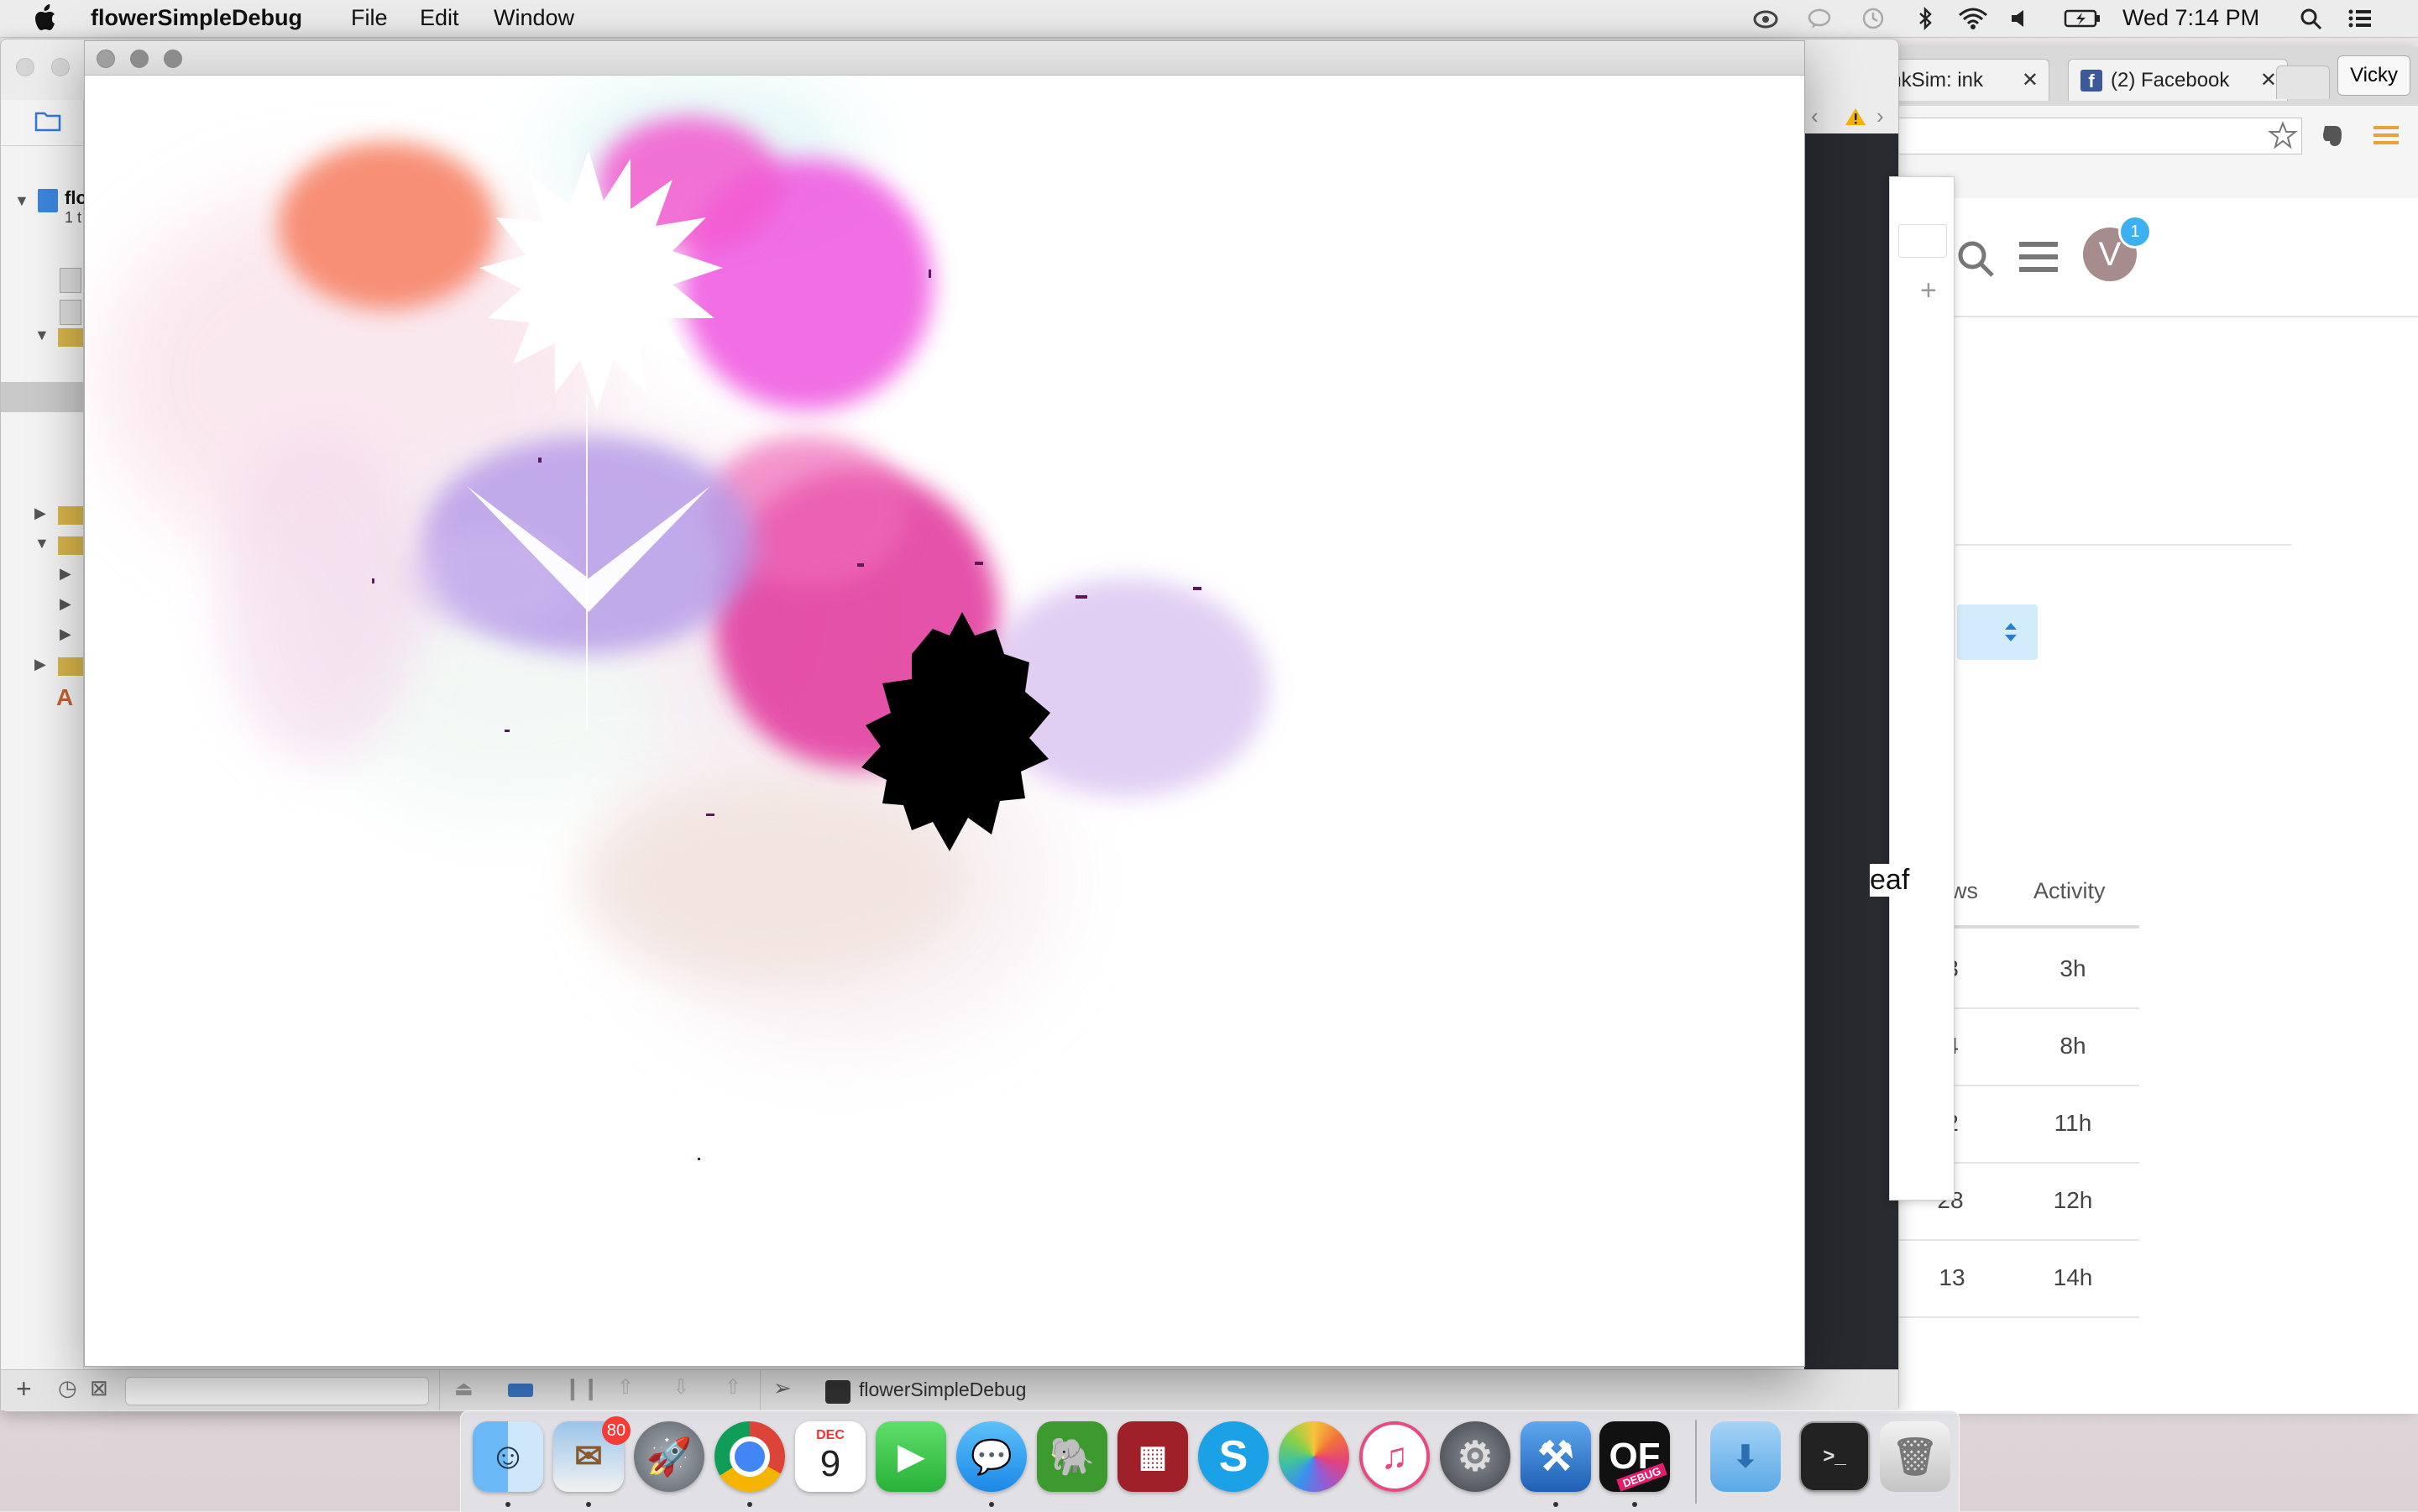  Describe the element at coordinates (1152, 1456) in the screenshot. I see `photo-booth-icon: ▦` at that location.